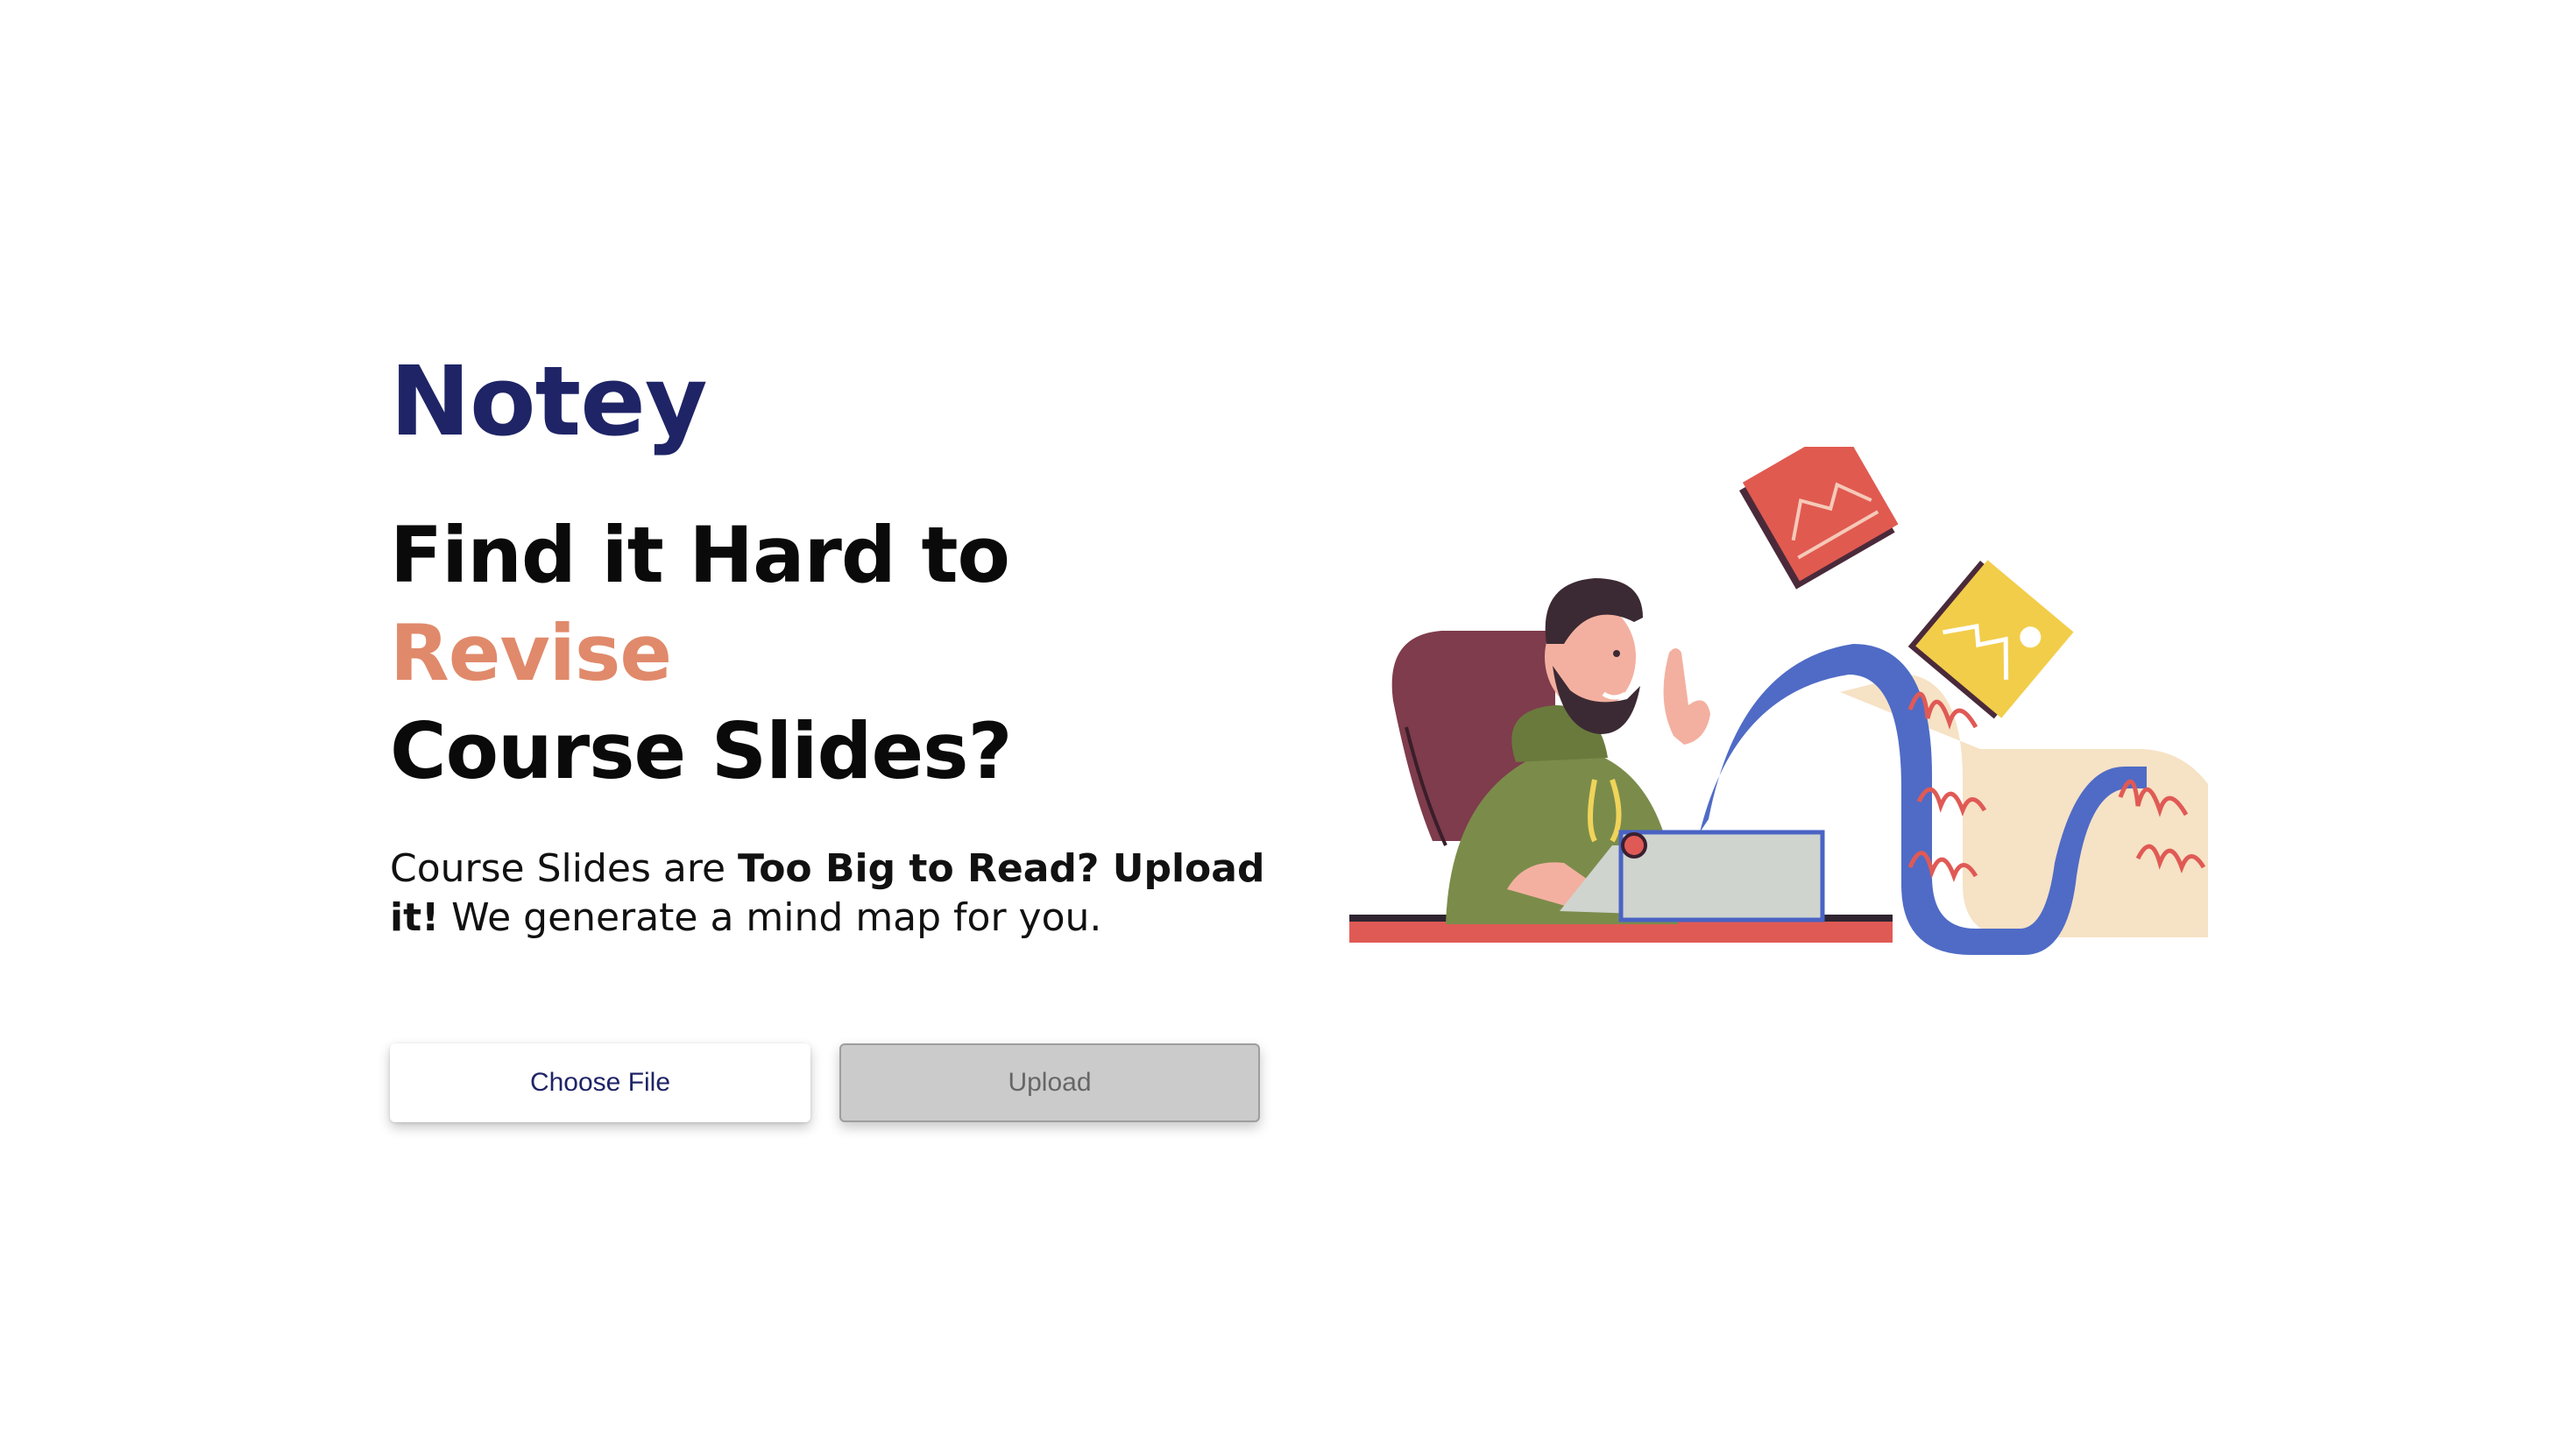 This screenshot has width=2576, height=1456. What do you see at coordinates (1049, 1082) in the screenshot?
I see `upload-button: Upload` at bounding box center [1049, 1082].